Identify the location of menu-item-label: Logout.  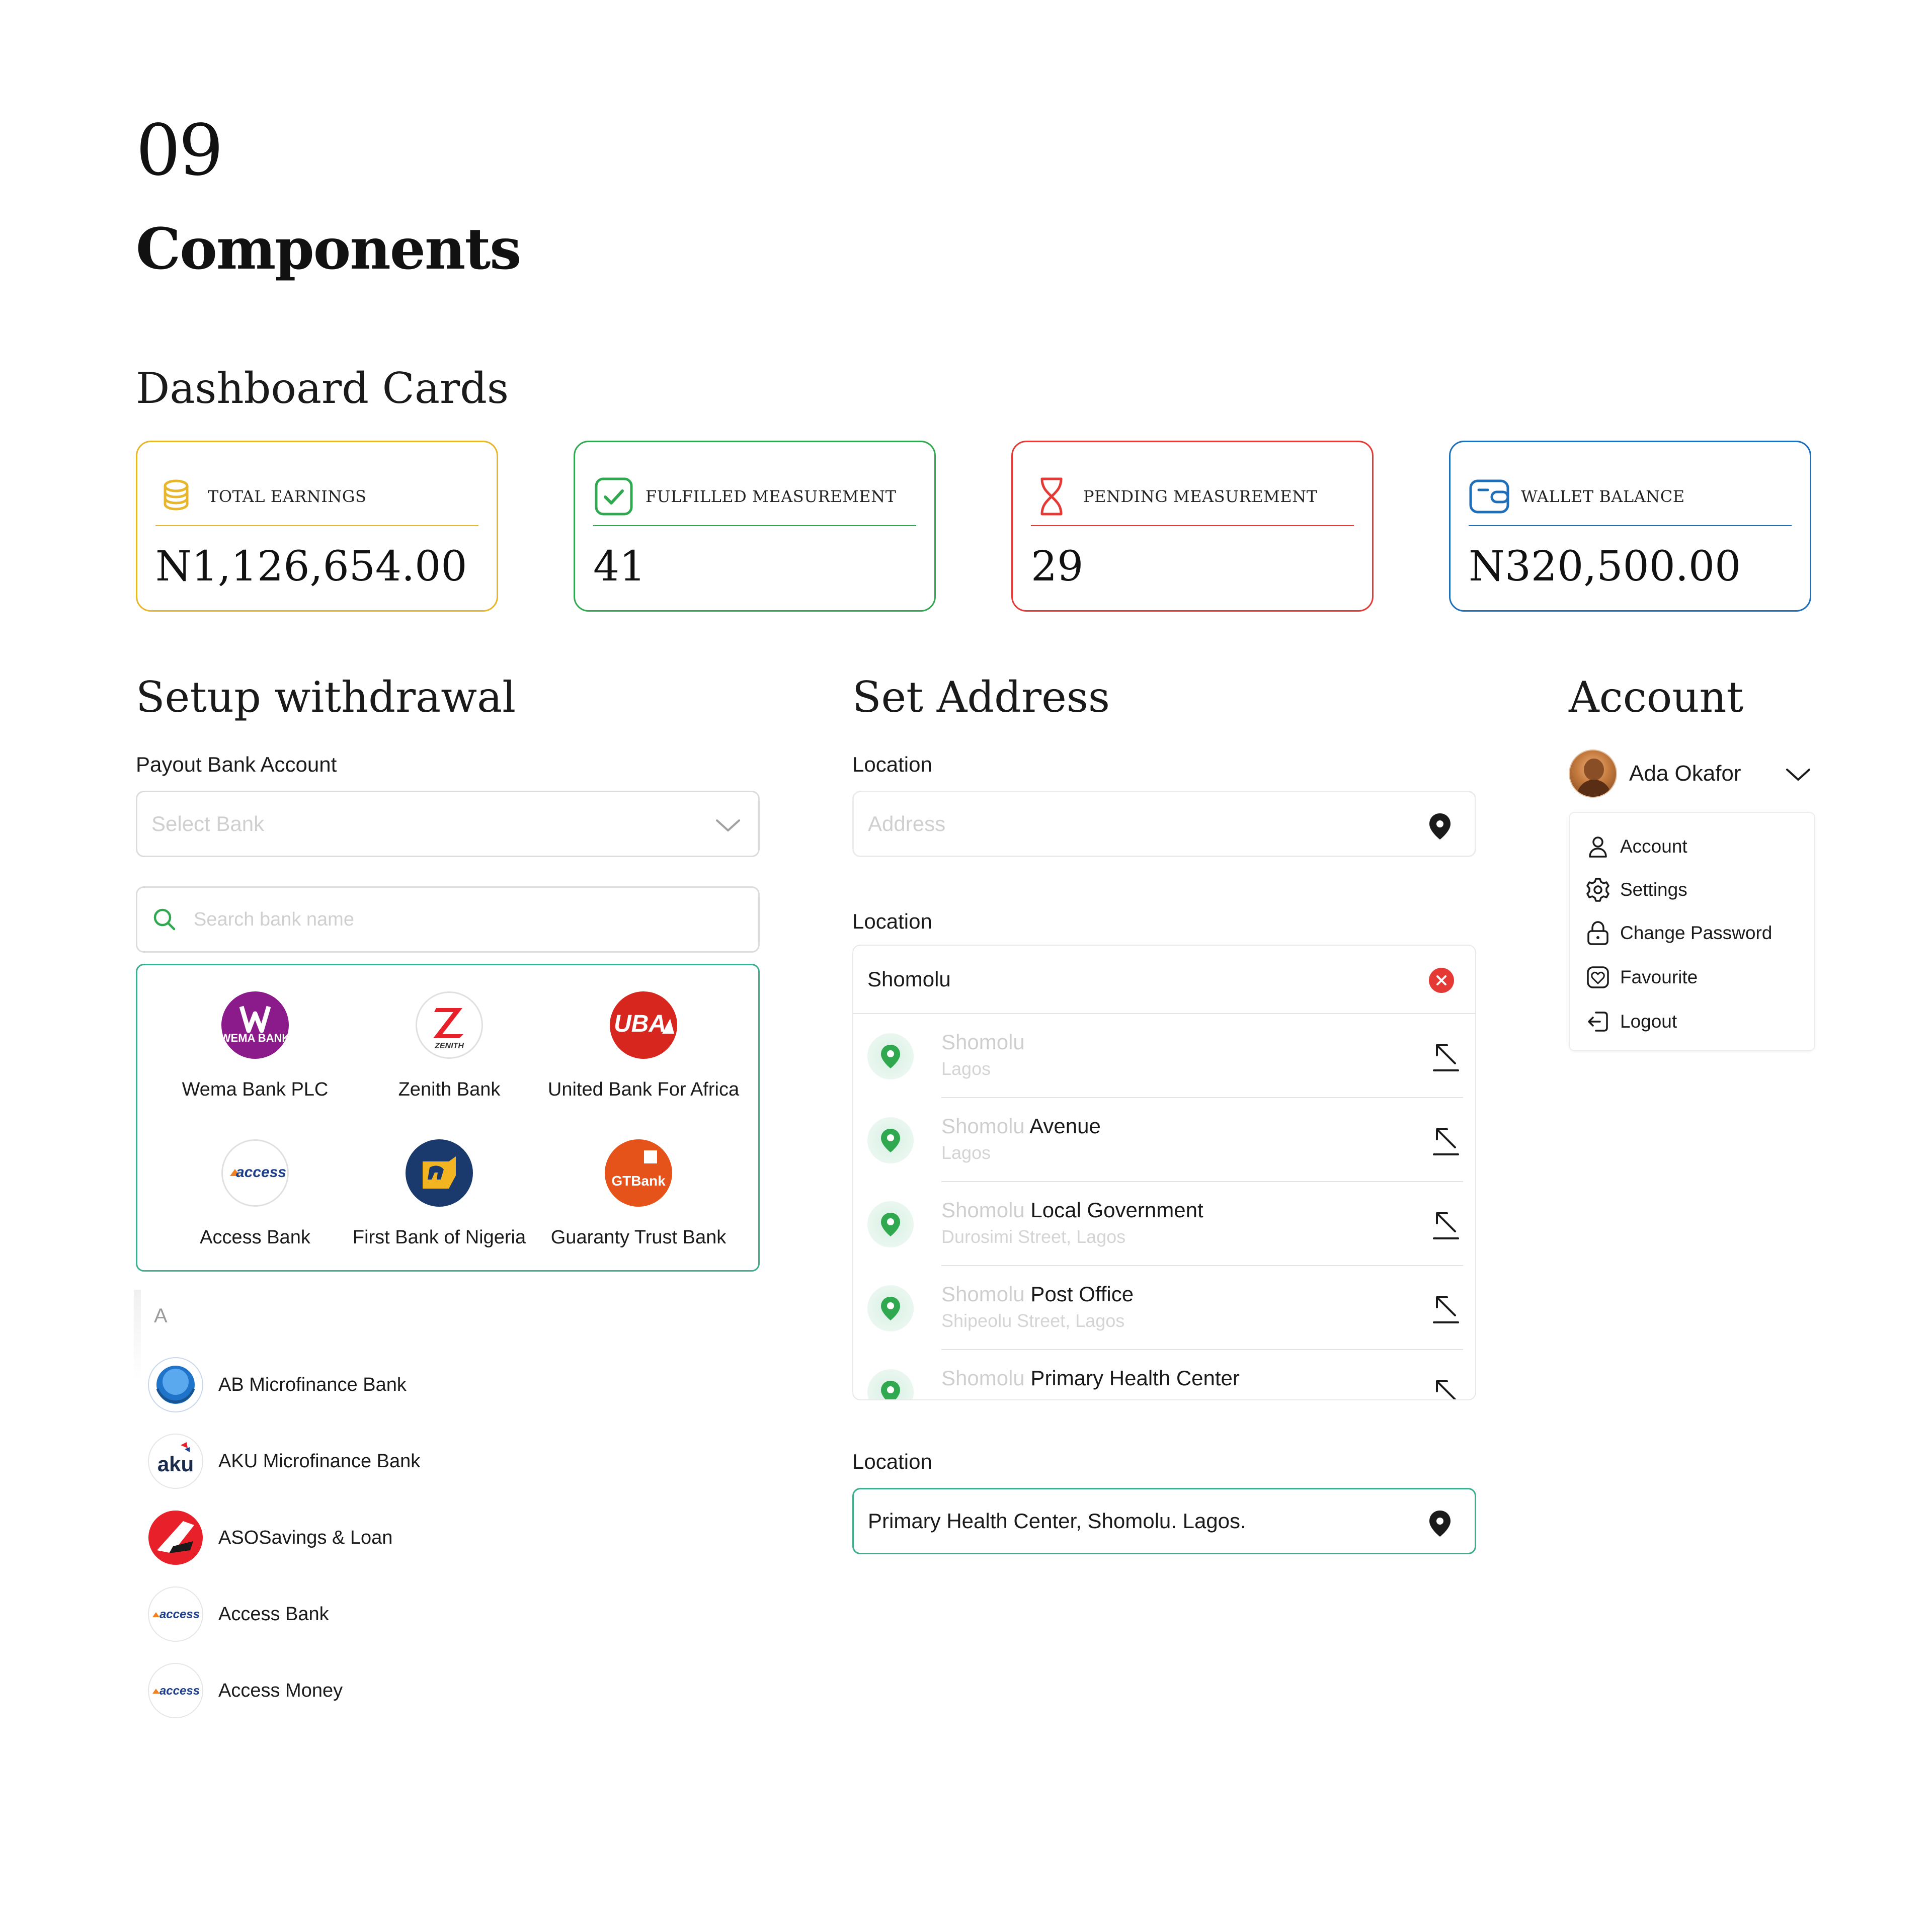
(1648, 1021).